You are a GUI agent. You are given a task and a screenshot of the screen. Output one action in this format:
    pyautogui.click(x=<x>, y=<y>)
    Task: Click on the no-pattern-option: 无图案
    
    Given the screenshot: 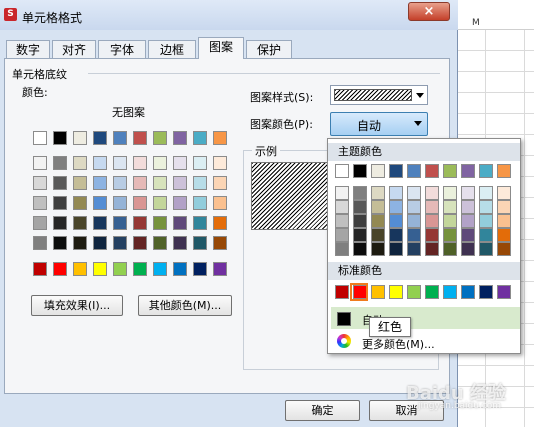 What is the action you would take?
    pyautogui.click(x=128, y=112)
    